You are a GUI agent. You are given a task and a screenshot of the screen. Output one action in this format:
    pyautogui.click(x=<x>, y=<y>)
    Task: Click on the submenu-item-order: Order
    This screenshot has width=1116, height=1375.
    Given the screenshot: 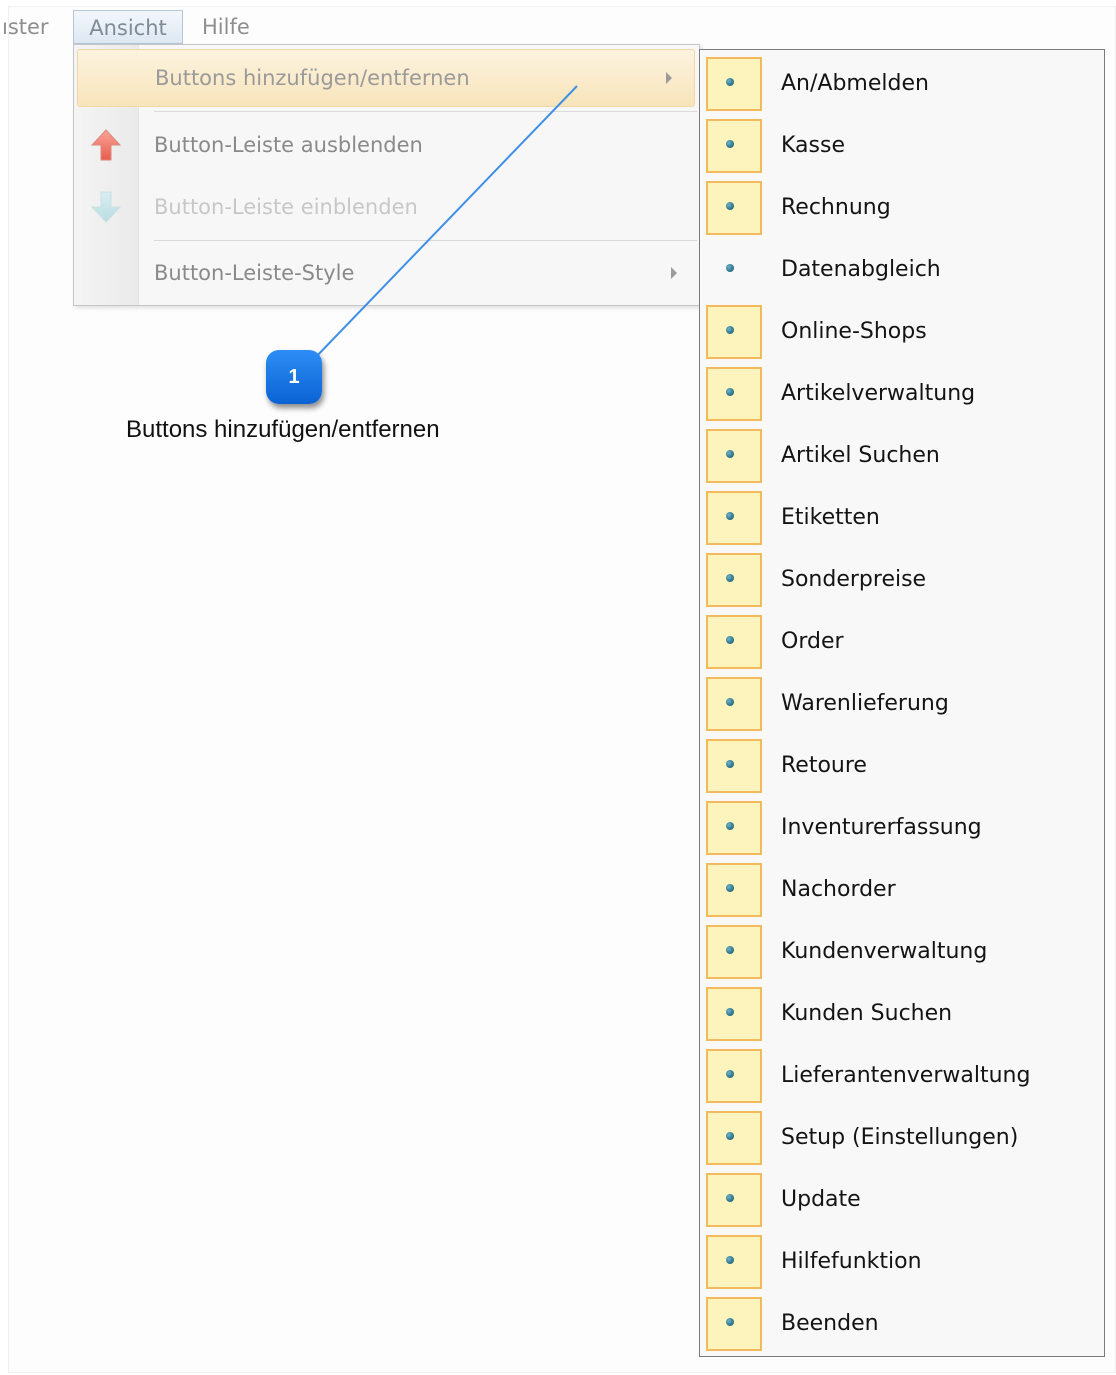 What is the action you would take?
    pyautogui.click(x=902, y=642)
    